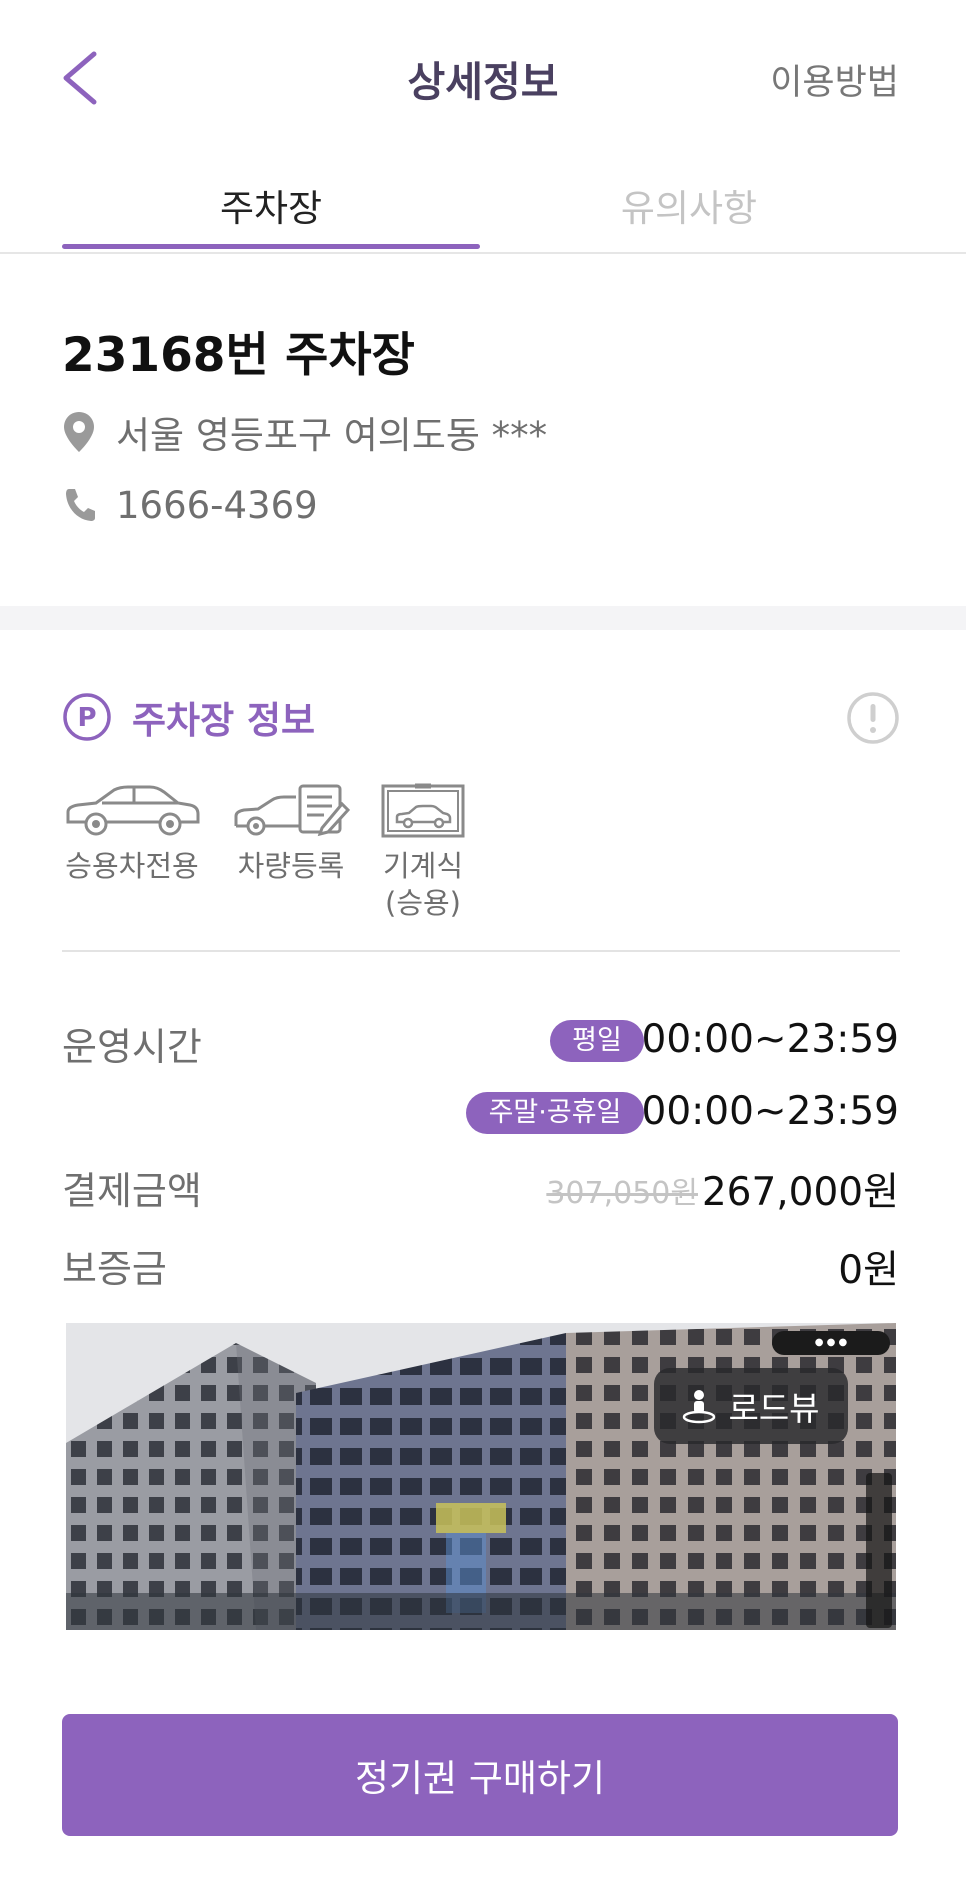  I want to click on address-row: 서울 영등포구 여의도동 ***, so click(304, 432).